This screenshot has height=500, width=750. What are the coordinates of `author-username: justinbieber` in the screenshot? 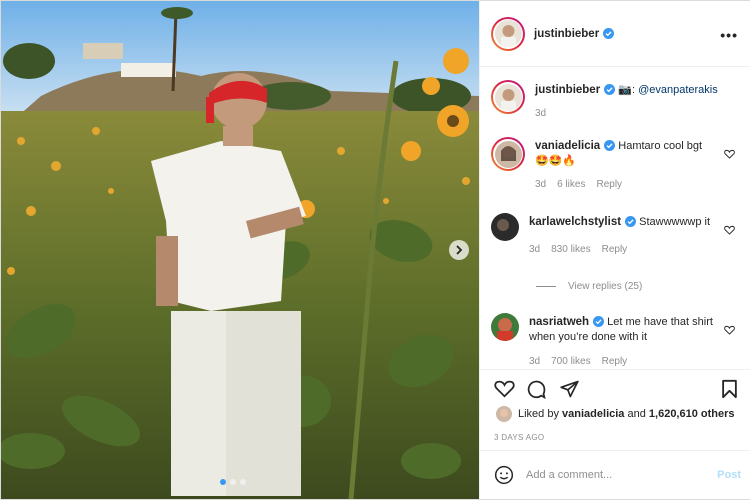 It's located at (566, 34).